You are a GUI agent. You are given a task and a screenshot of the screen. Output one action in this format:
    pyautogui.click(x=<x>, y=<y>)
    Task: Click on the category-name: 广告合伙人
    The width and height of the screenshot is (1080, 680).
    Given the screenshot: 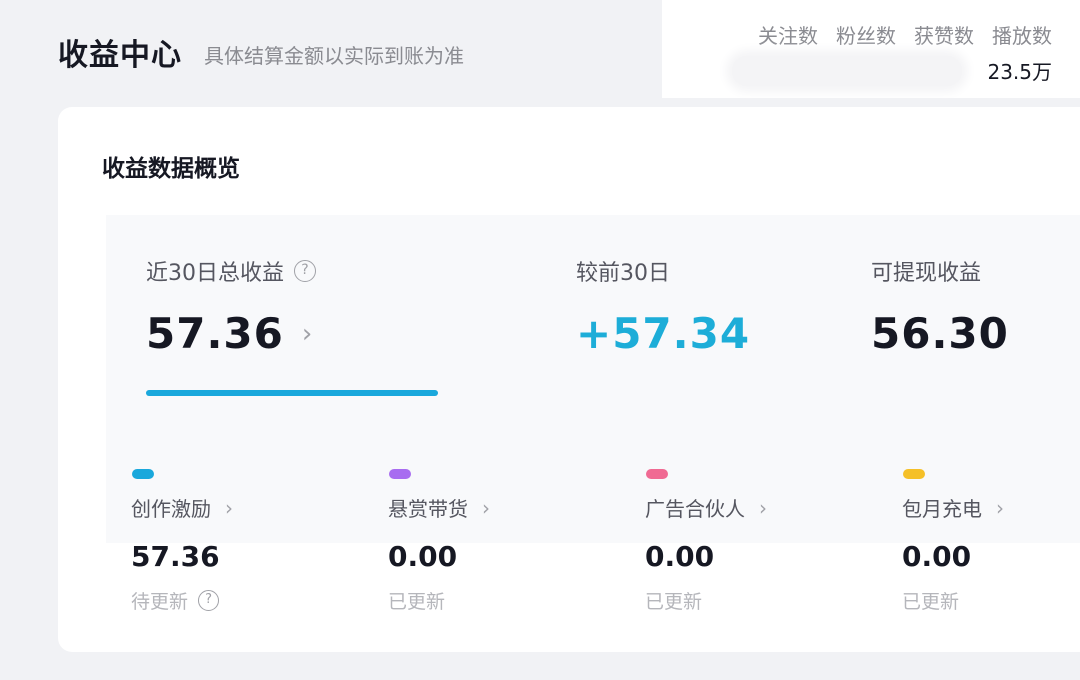 What is the action you would take?
    pyautogui.click(x=695, y=509)
    